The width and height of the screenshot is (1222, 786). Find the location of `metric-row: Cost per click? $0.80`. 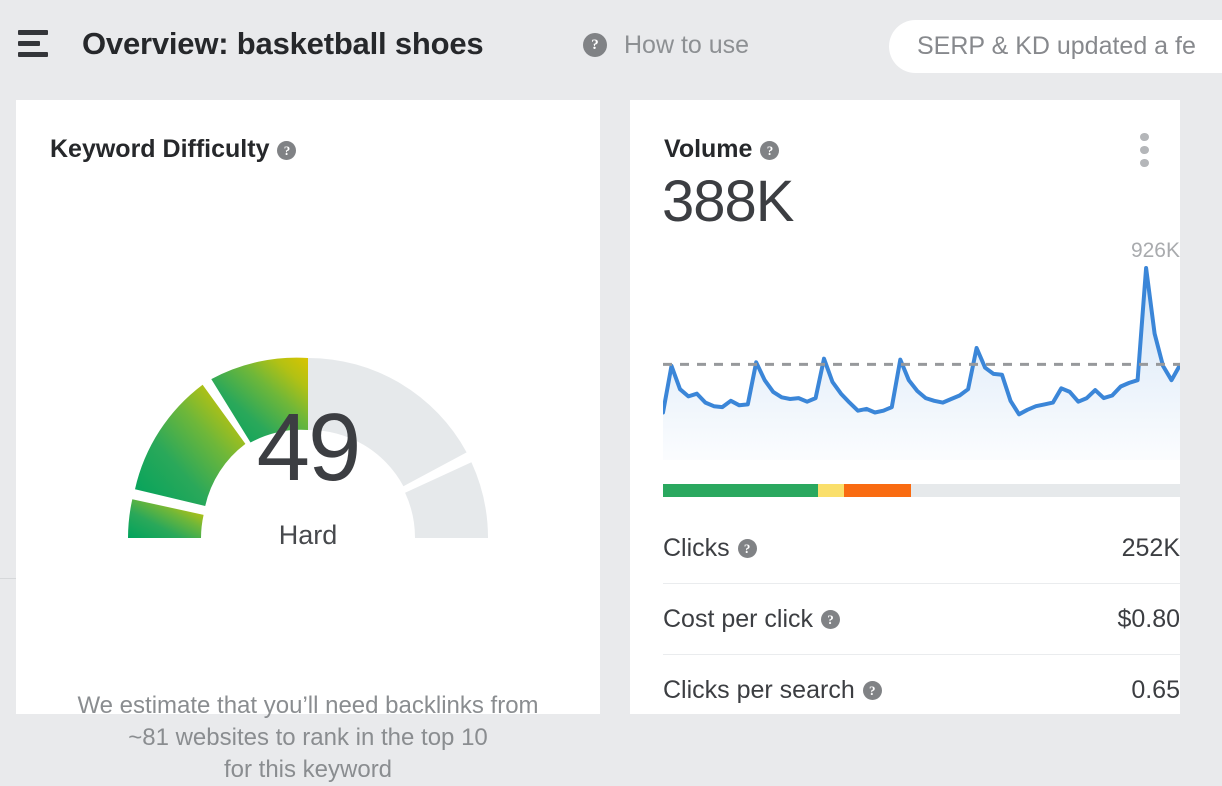

metric-row: Cost per click? $0.80 is located at coordinates (921, 618).